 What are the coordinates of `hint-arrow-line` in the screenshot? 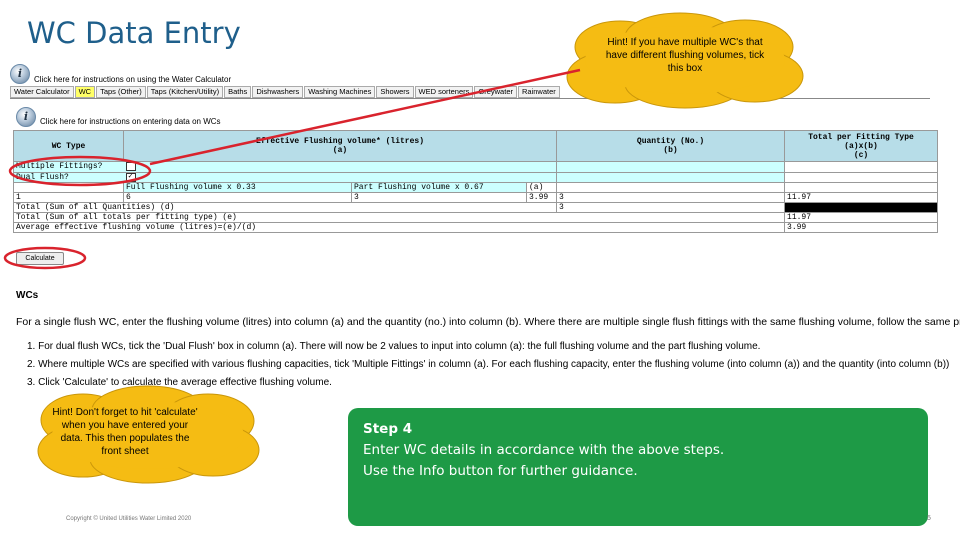 It's located at (365, 117).